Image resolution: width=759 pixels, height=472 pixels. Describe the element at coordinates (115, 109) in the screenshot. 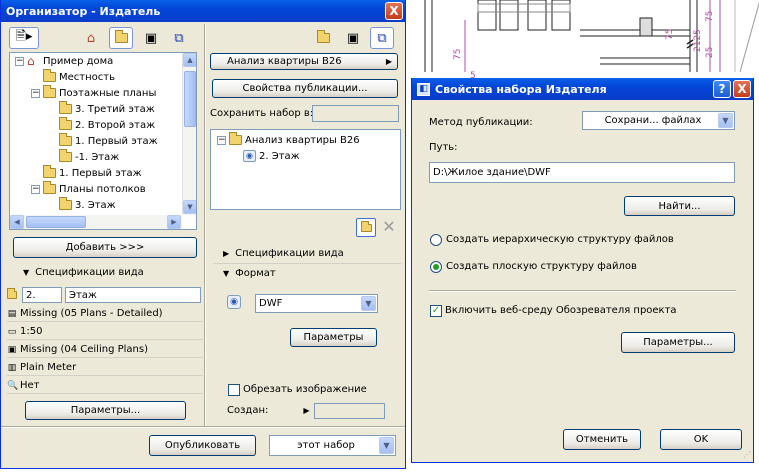

I see `tree-item-label: 3. Третий этаж` at that location.